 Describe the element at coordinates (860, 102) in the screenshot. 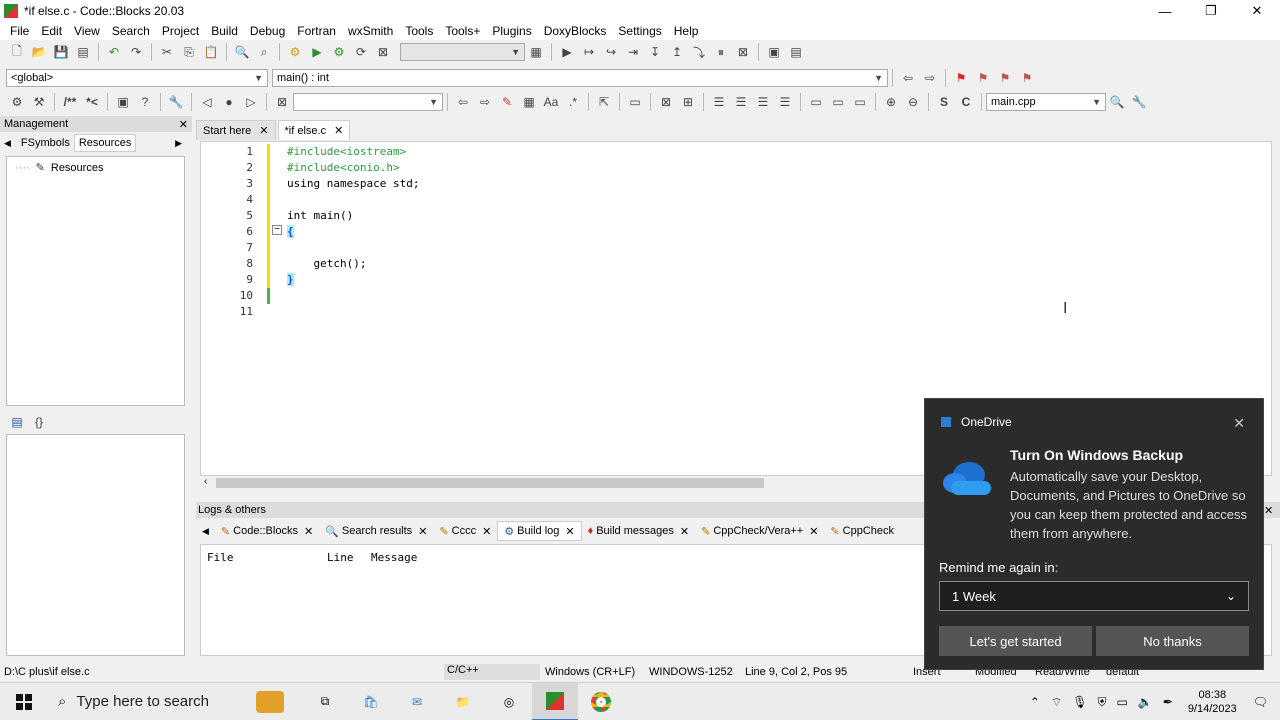

I see `shape3-icon: ▭` at that location.